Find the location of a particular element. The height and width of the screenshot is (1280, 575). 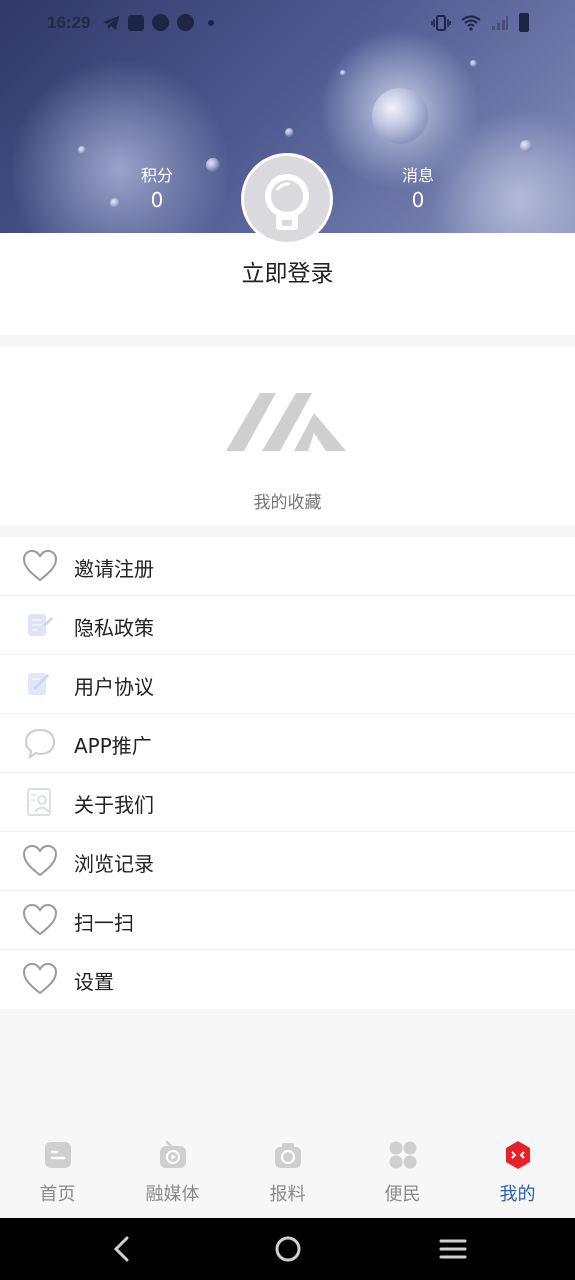

menu-item-label: 设置 is located at coordinates (94, 982).